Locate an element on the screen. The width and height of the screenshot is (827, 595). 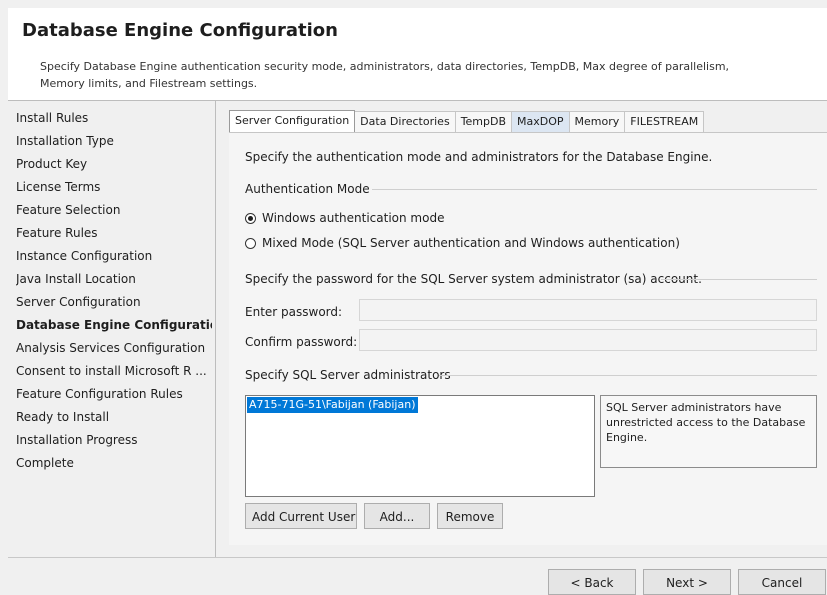
footer-divider is located at coordinates (417, 557).